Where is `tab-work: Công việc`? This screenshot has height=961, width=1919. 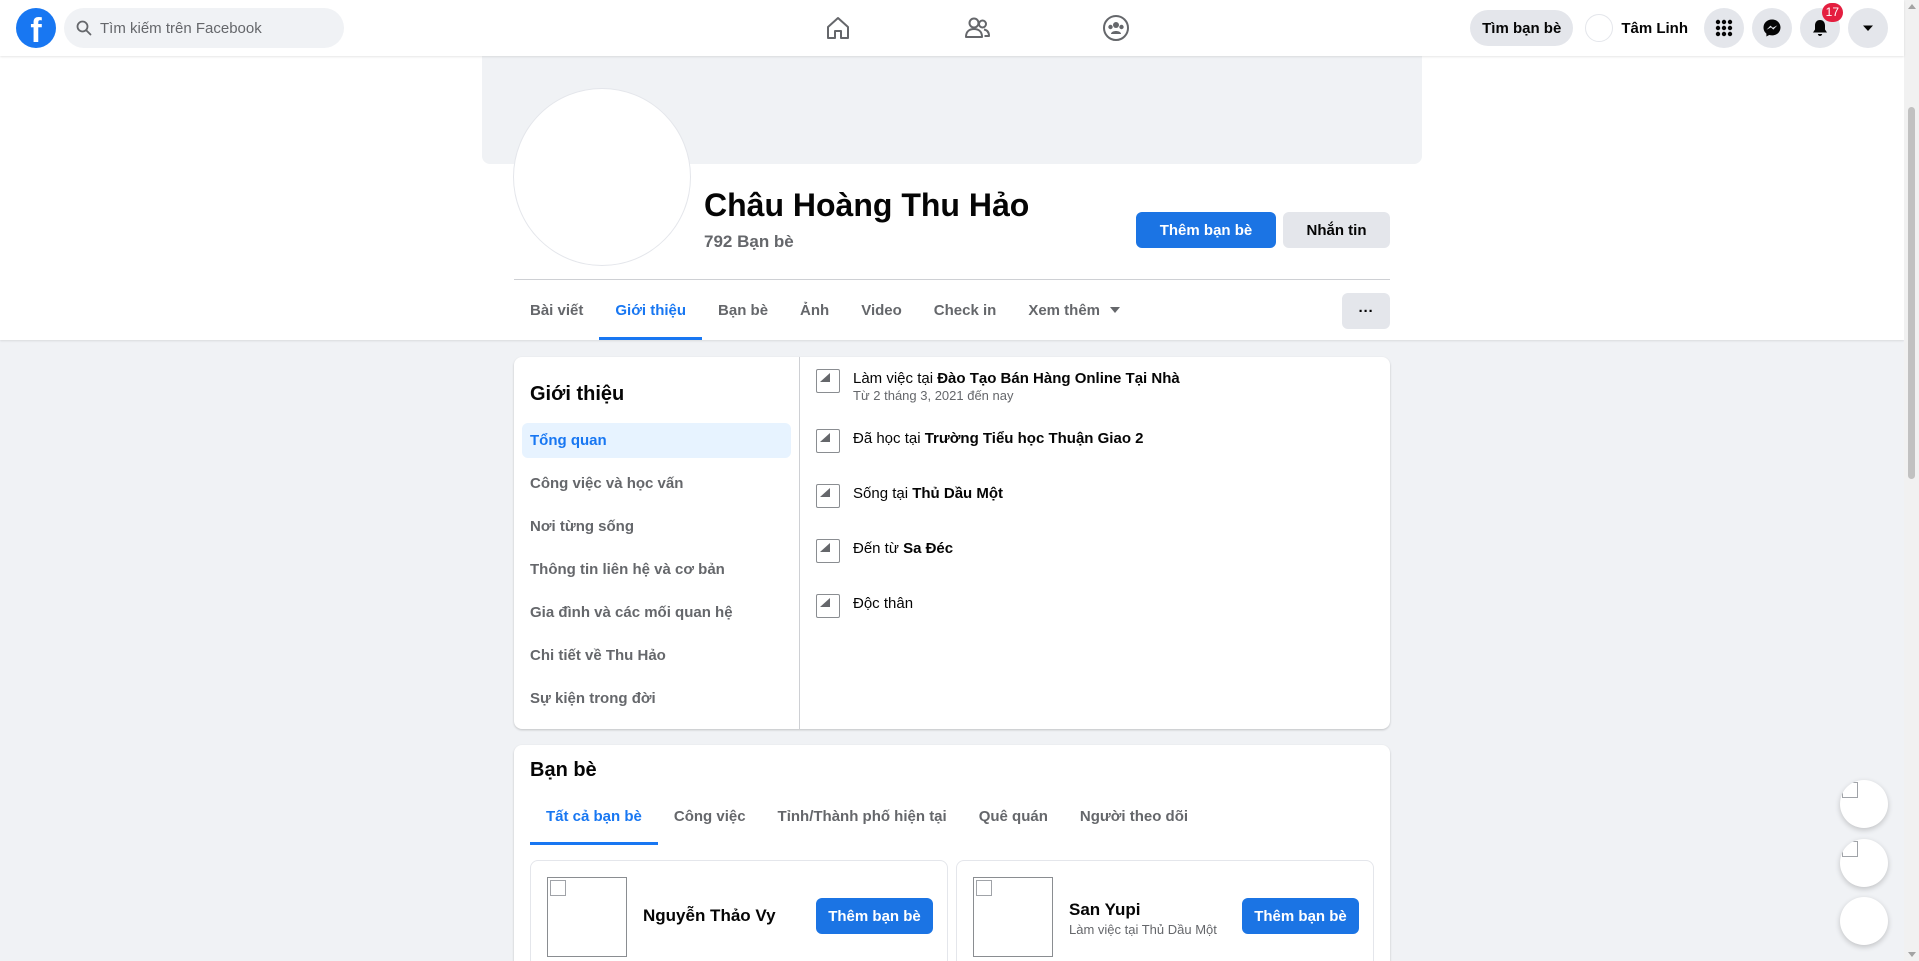
tab-work: Công việc is located at coordinates (710, 816).